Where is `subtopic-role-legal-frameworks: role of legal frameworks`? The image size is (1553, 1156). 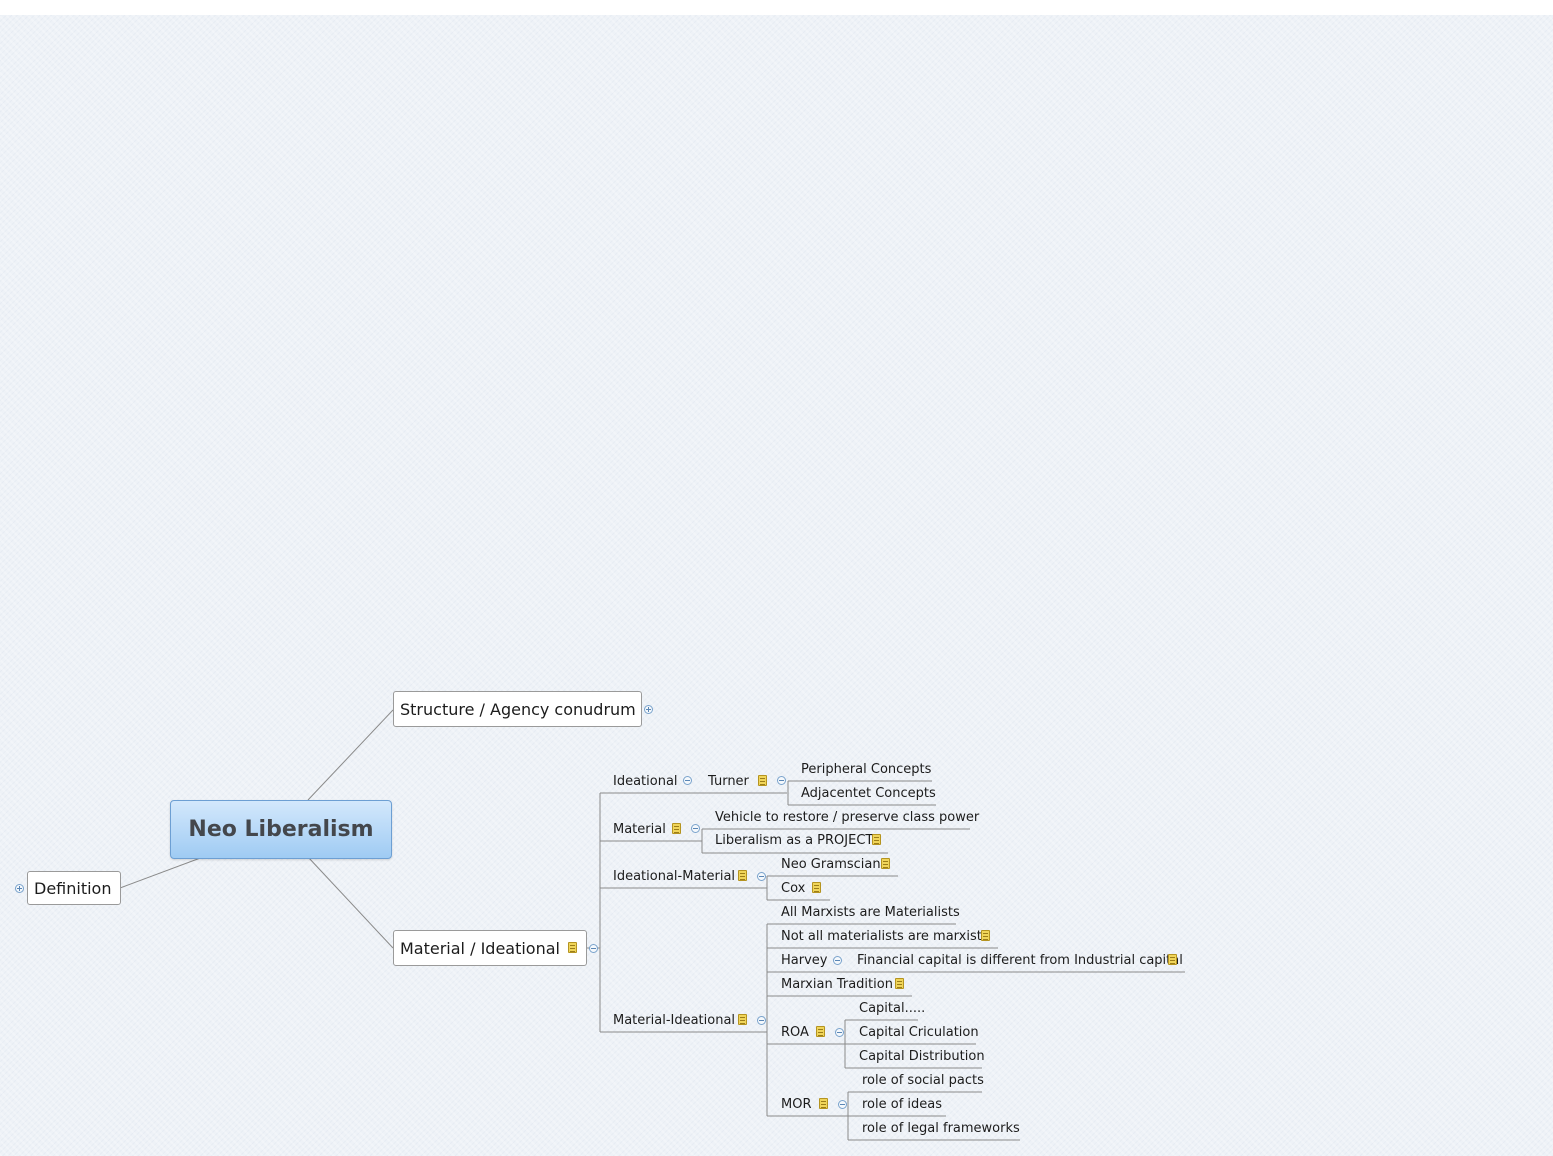
subtopic-role-legal-frameworks: role of legal frameworks is located at coordinates (941, 1129).